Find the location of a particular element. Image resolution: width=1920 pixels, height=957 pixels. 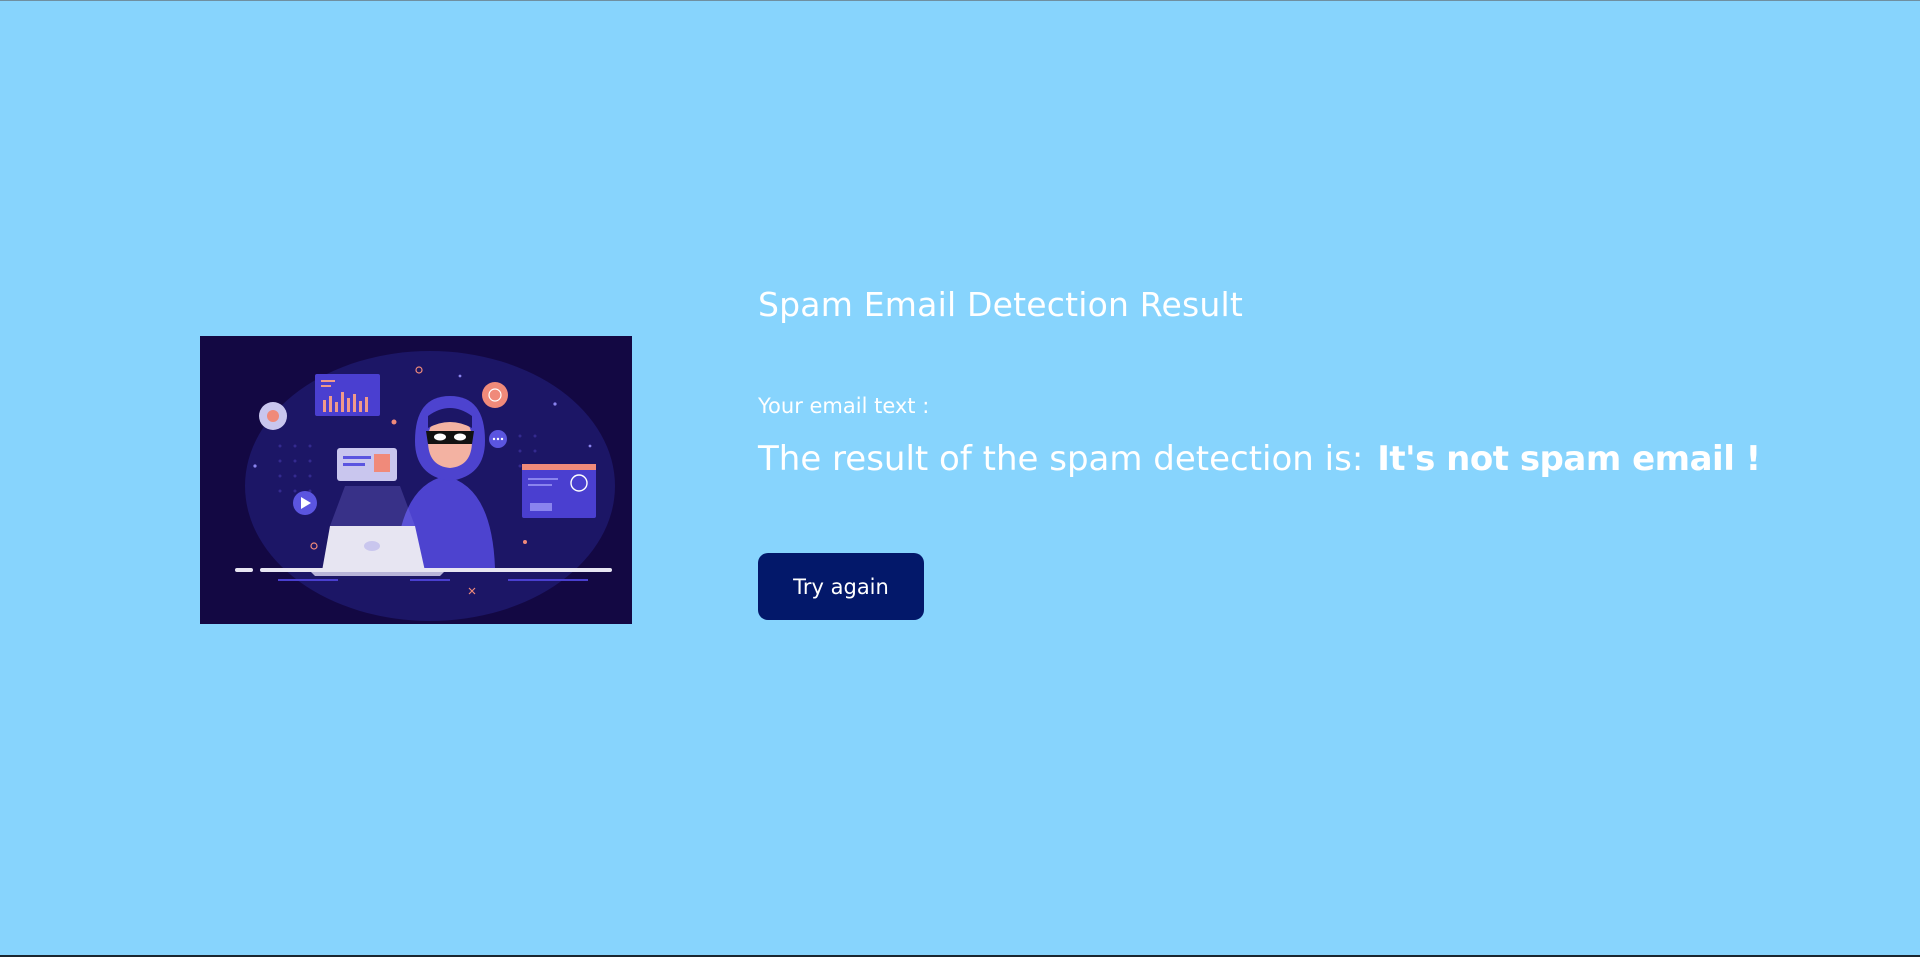

page-title: Spam Email Detection Result is located at coordinates (1000, 304).